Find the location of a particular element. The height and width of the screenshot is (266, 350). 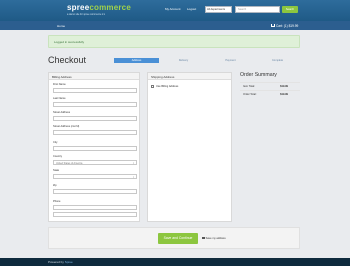

zip-label: Zip is located at coordinates (55, 185).